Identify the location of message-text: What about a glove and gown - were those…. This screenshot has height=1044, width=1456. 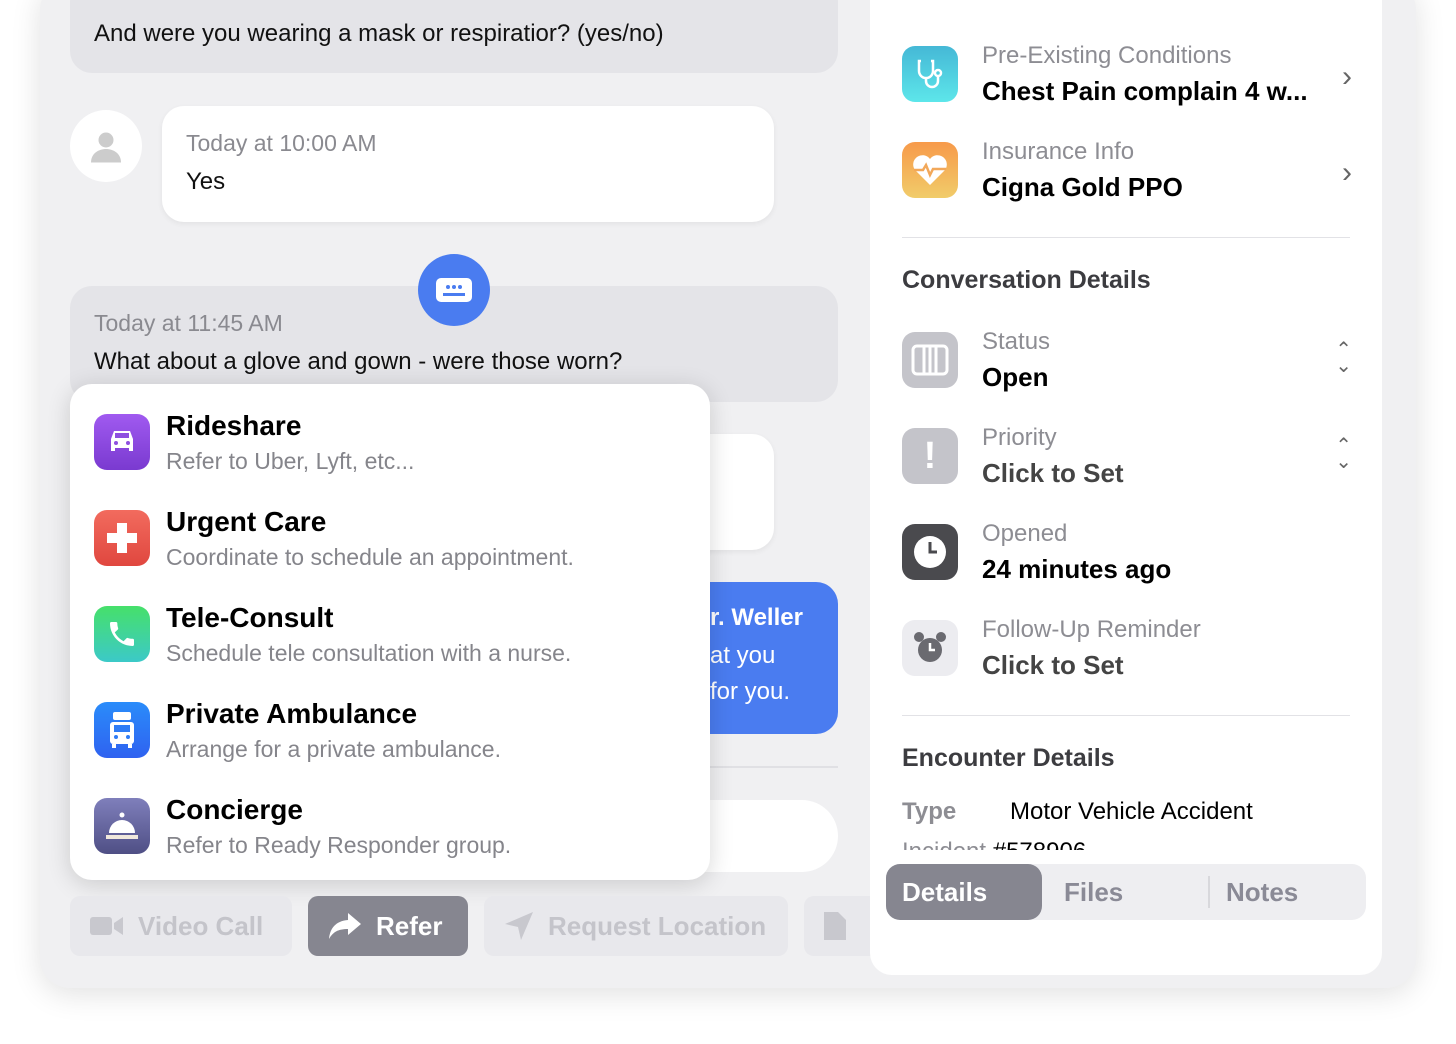
(358, 361).